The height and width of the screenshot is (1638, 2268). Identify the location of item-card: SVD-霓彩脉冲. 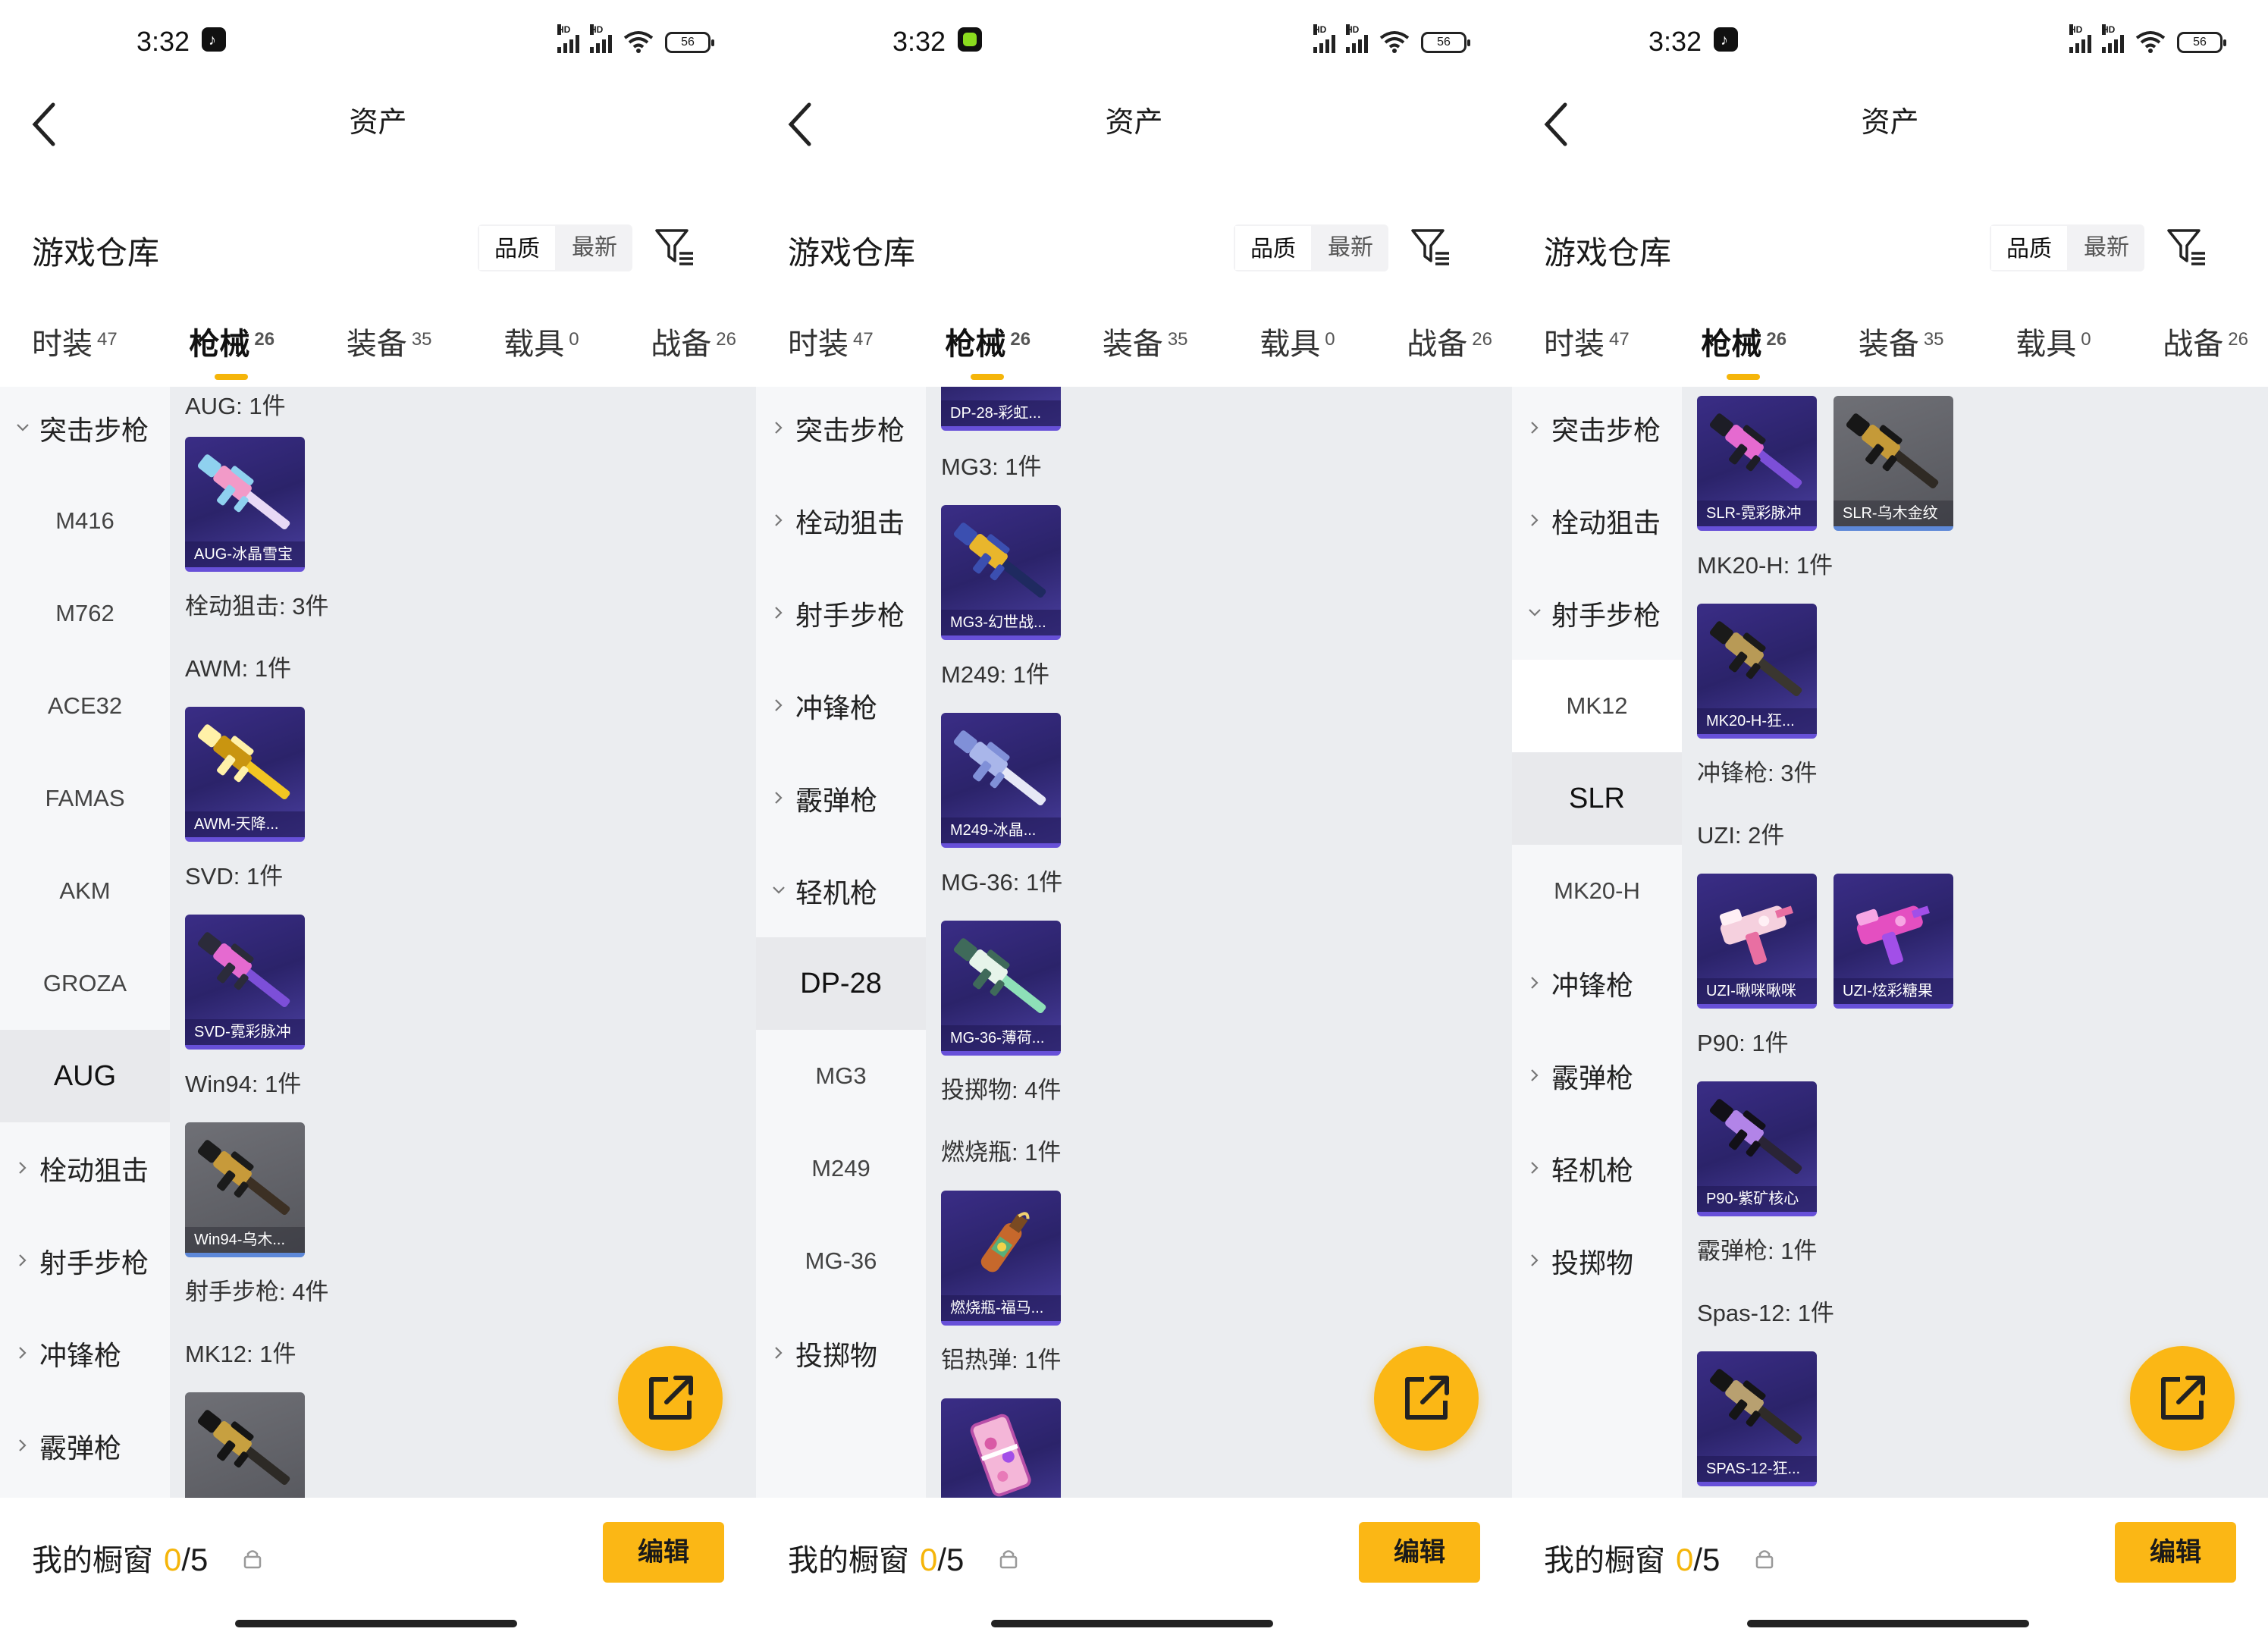
(245, 982).